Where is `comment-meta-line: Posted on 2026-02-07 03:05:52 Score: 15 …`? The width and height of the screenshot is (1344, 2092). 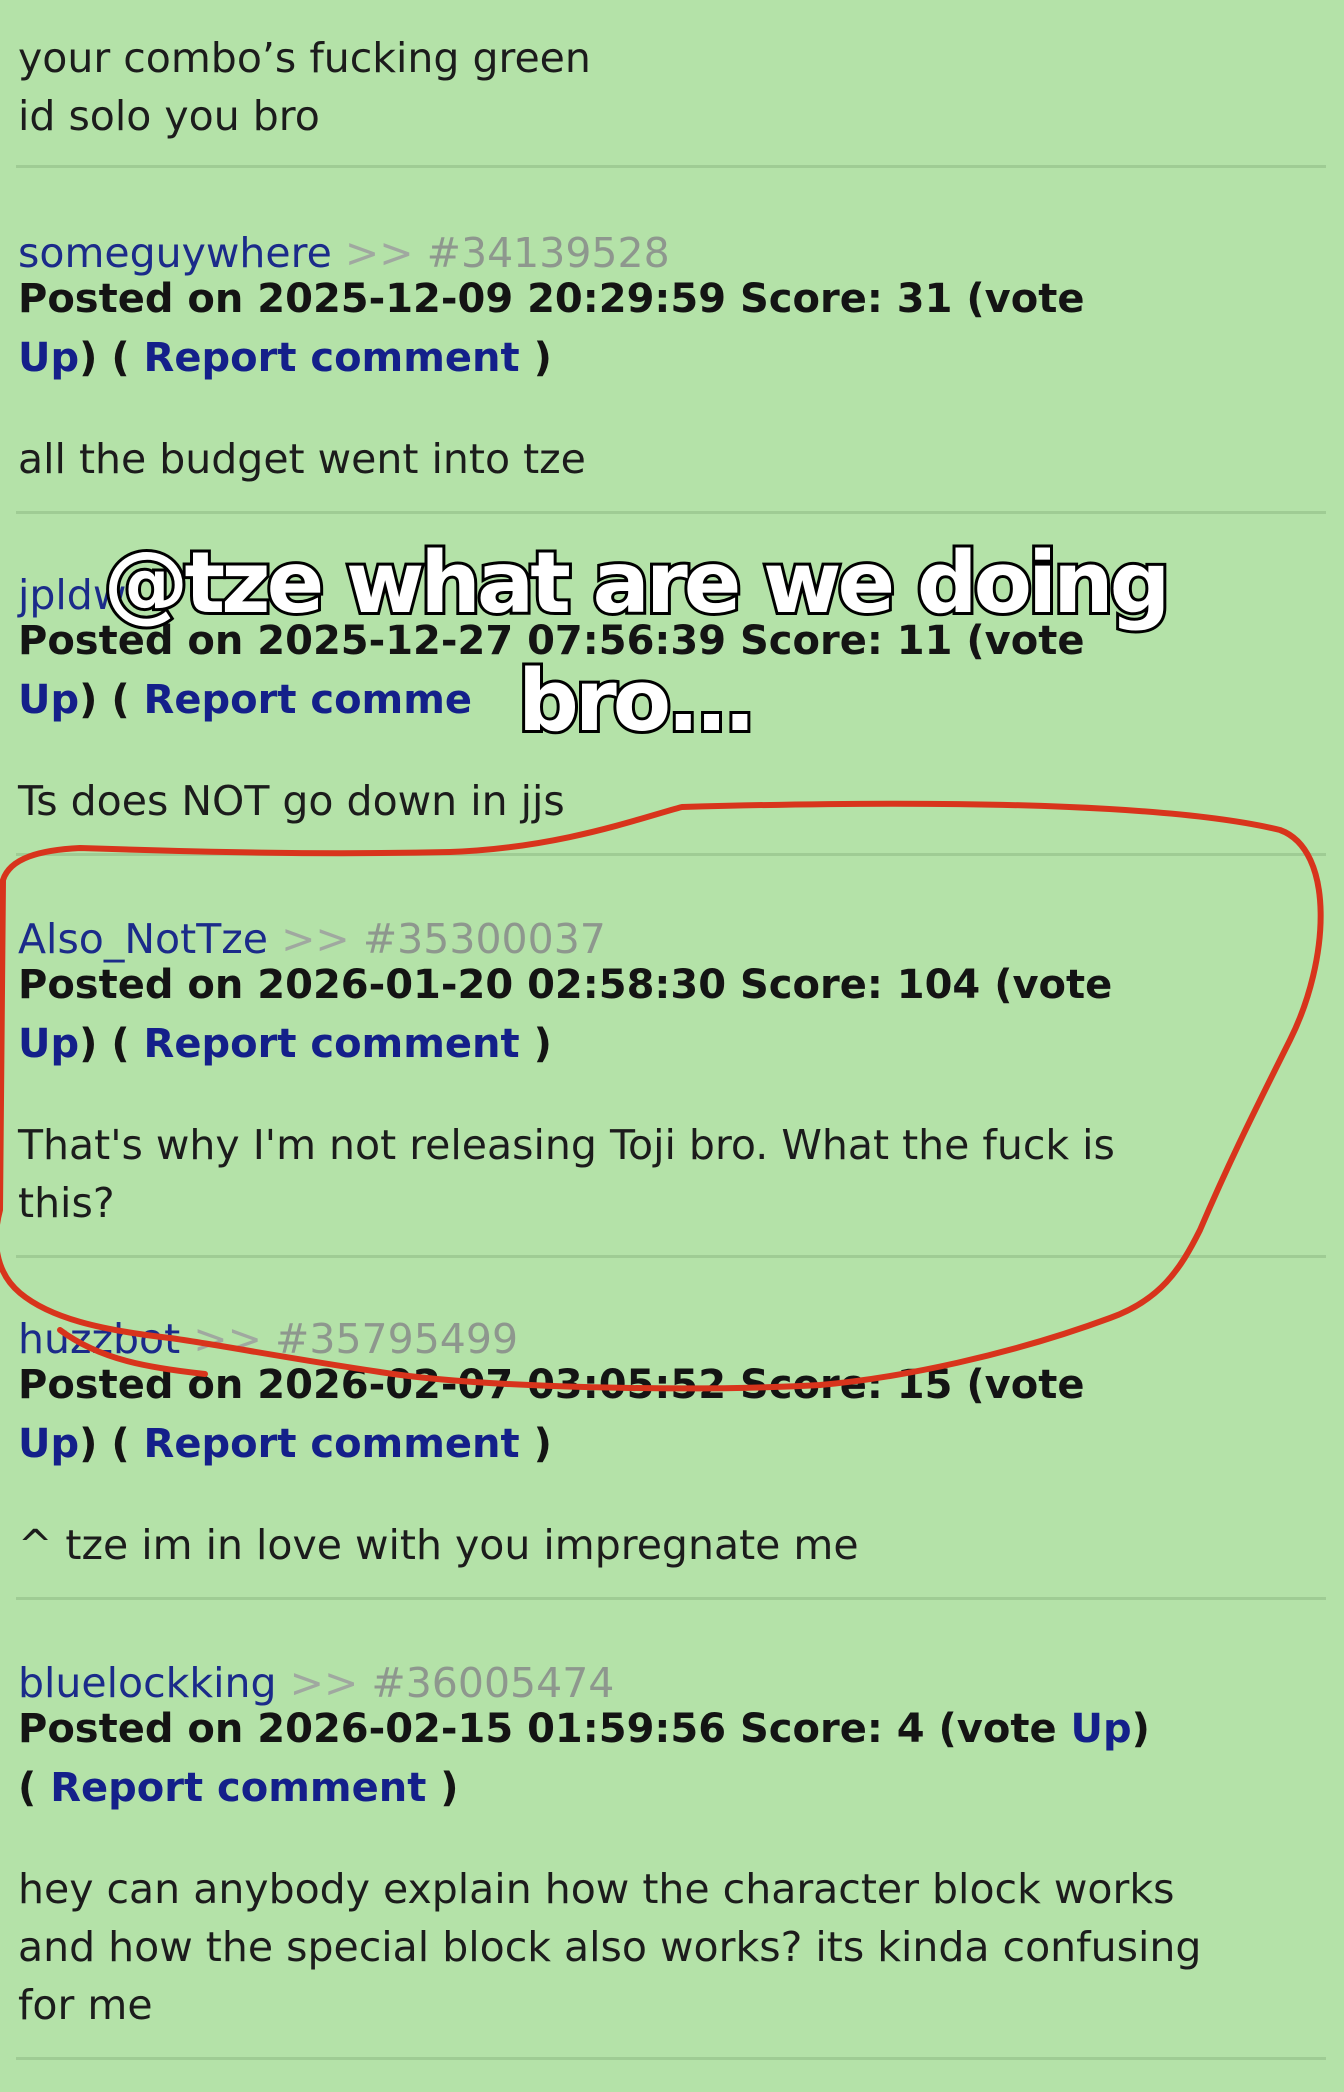
comment-meta-line: Posted on 2026-02-07 03:05:52 Score: 15 … is located at coordinates (551, 1385).